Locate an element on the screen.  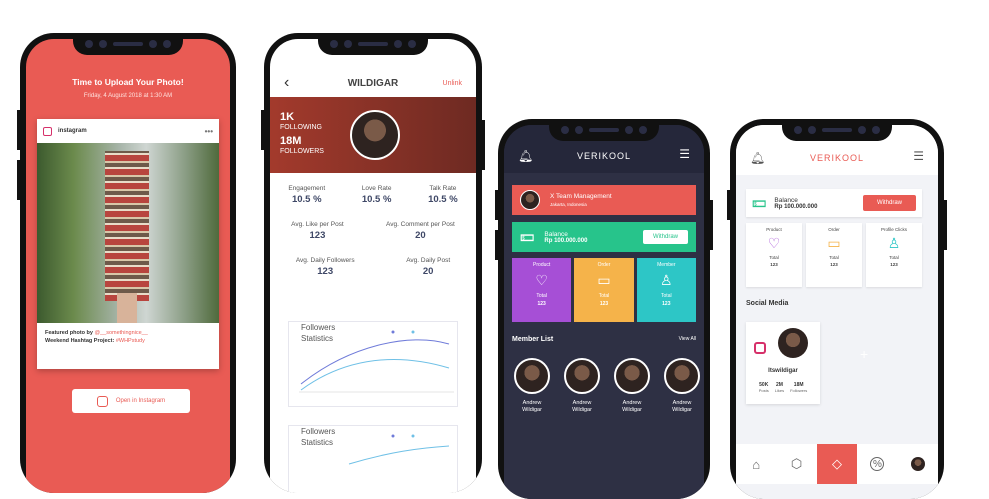
team-card: X Team Management Jakarta, Indonesia is located at coordinates (604, 200).